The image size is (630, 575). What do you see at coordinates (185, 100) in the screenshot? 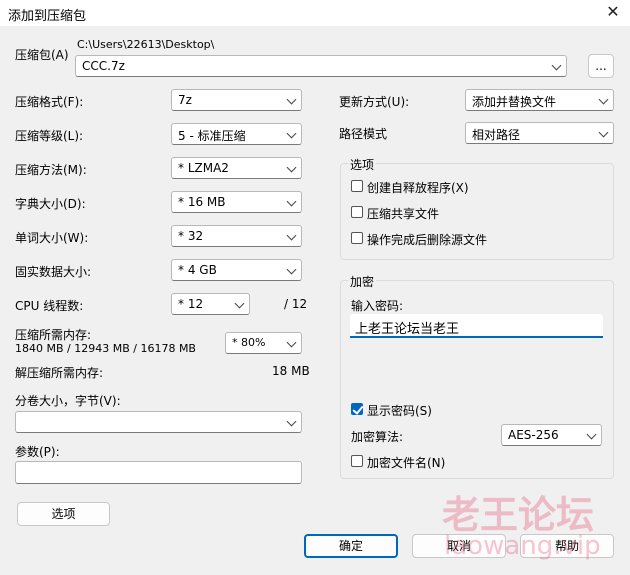
I see `format-value: 7z` at bounding box center [185, 100].